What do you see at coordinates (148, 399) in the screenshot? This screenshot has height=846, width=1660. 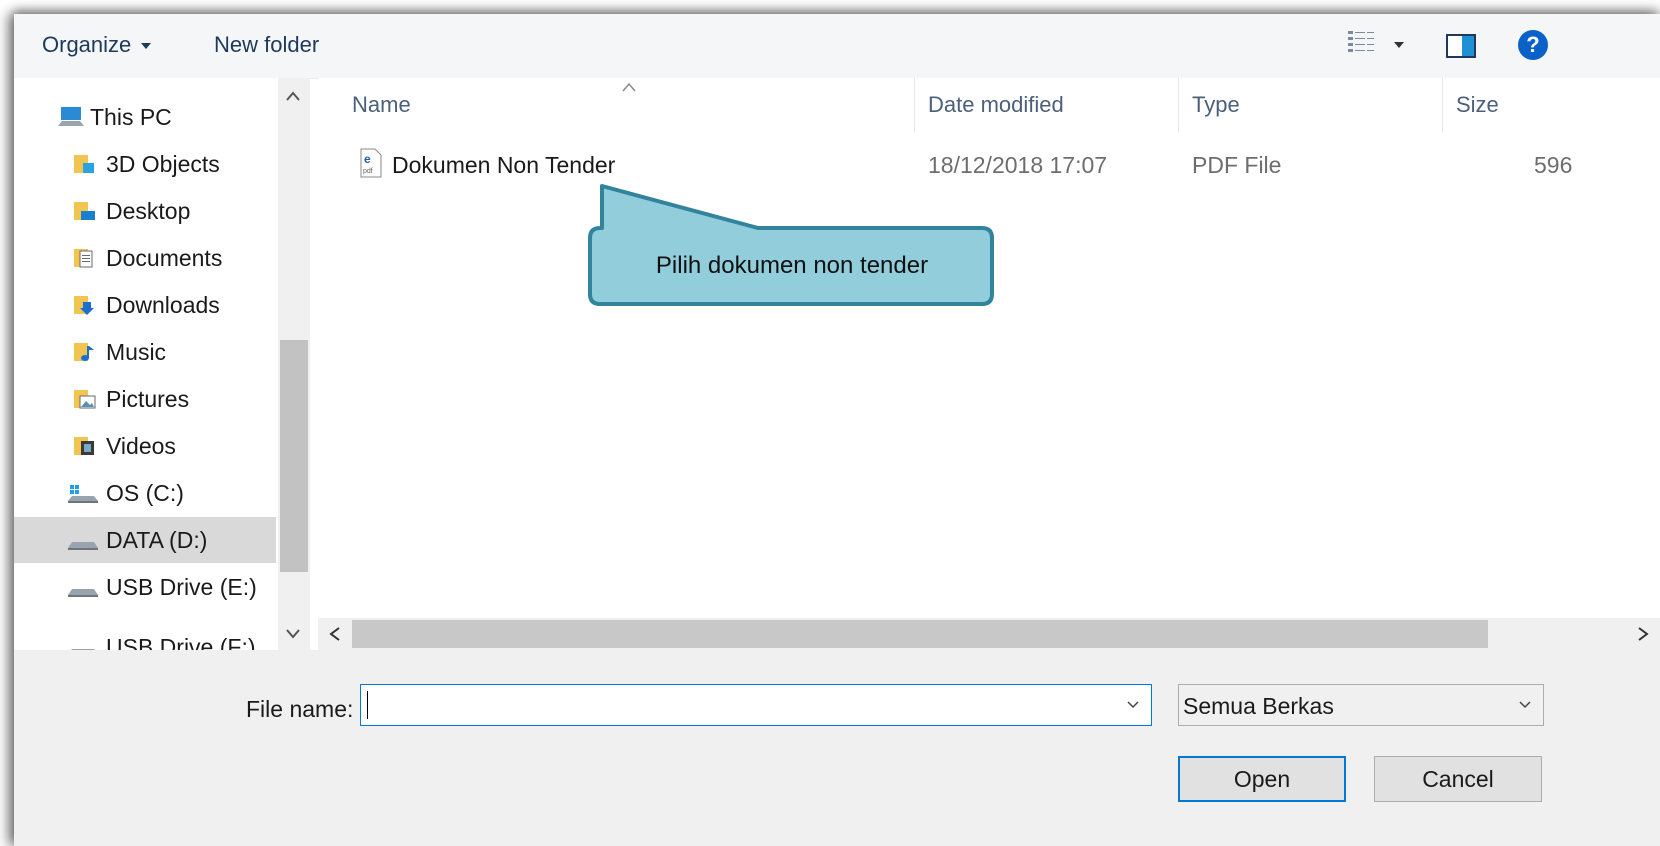 I see `nav-item-label: Pictures` at bounding box center [148, 399].